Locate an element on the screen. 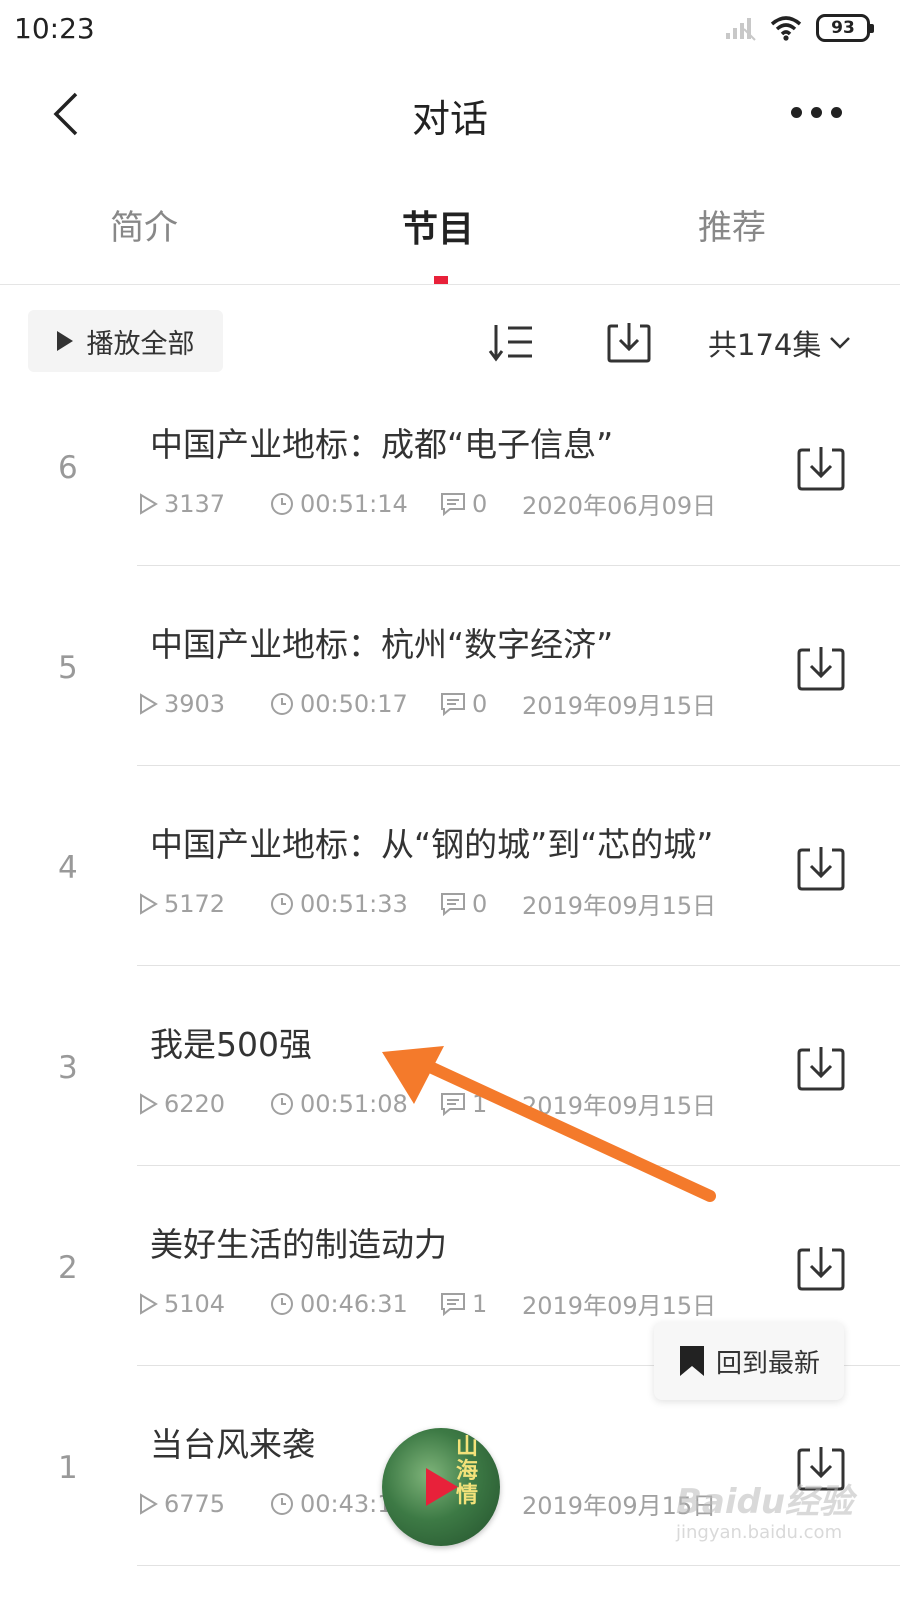  episode-title: 中国产业地标：从“钢的城”到“芯的城” is located at coordinates (431, 842).